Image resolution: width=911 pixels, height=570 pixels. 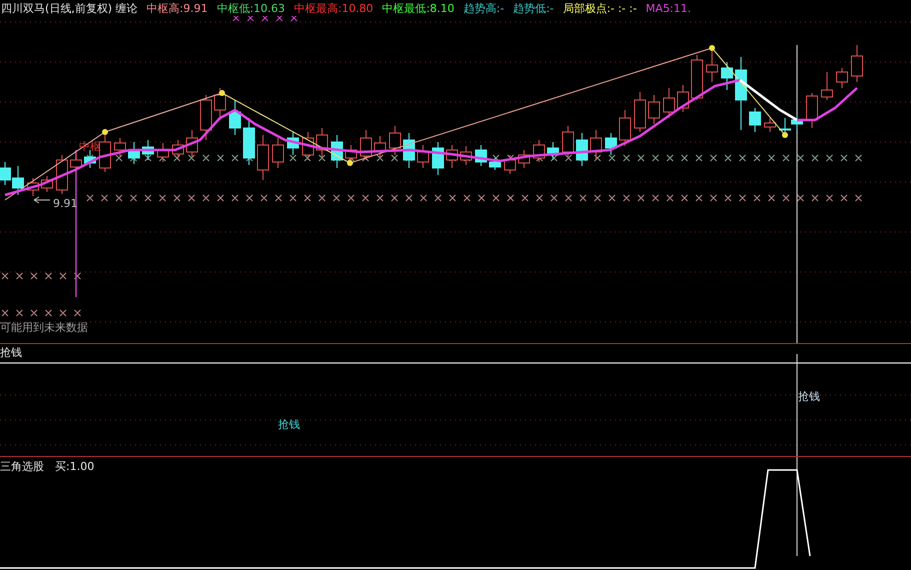 I want to click on indicator-label: 趋势高:-, so click(x=483, y=8).